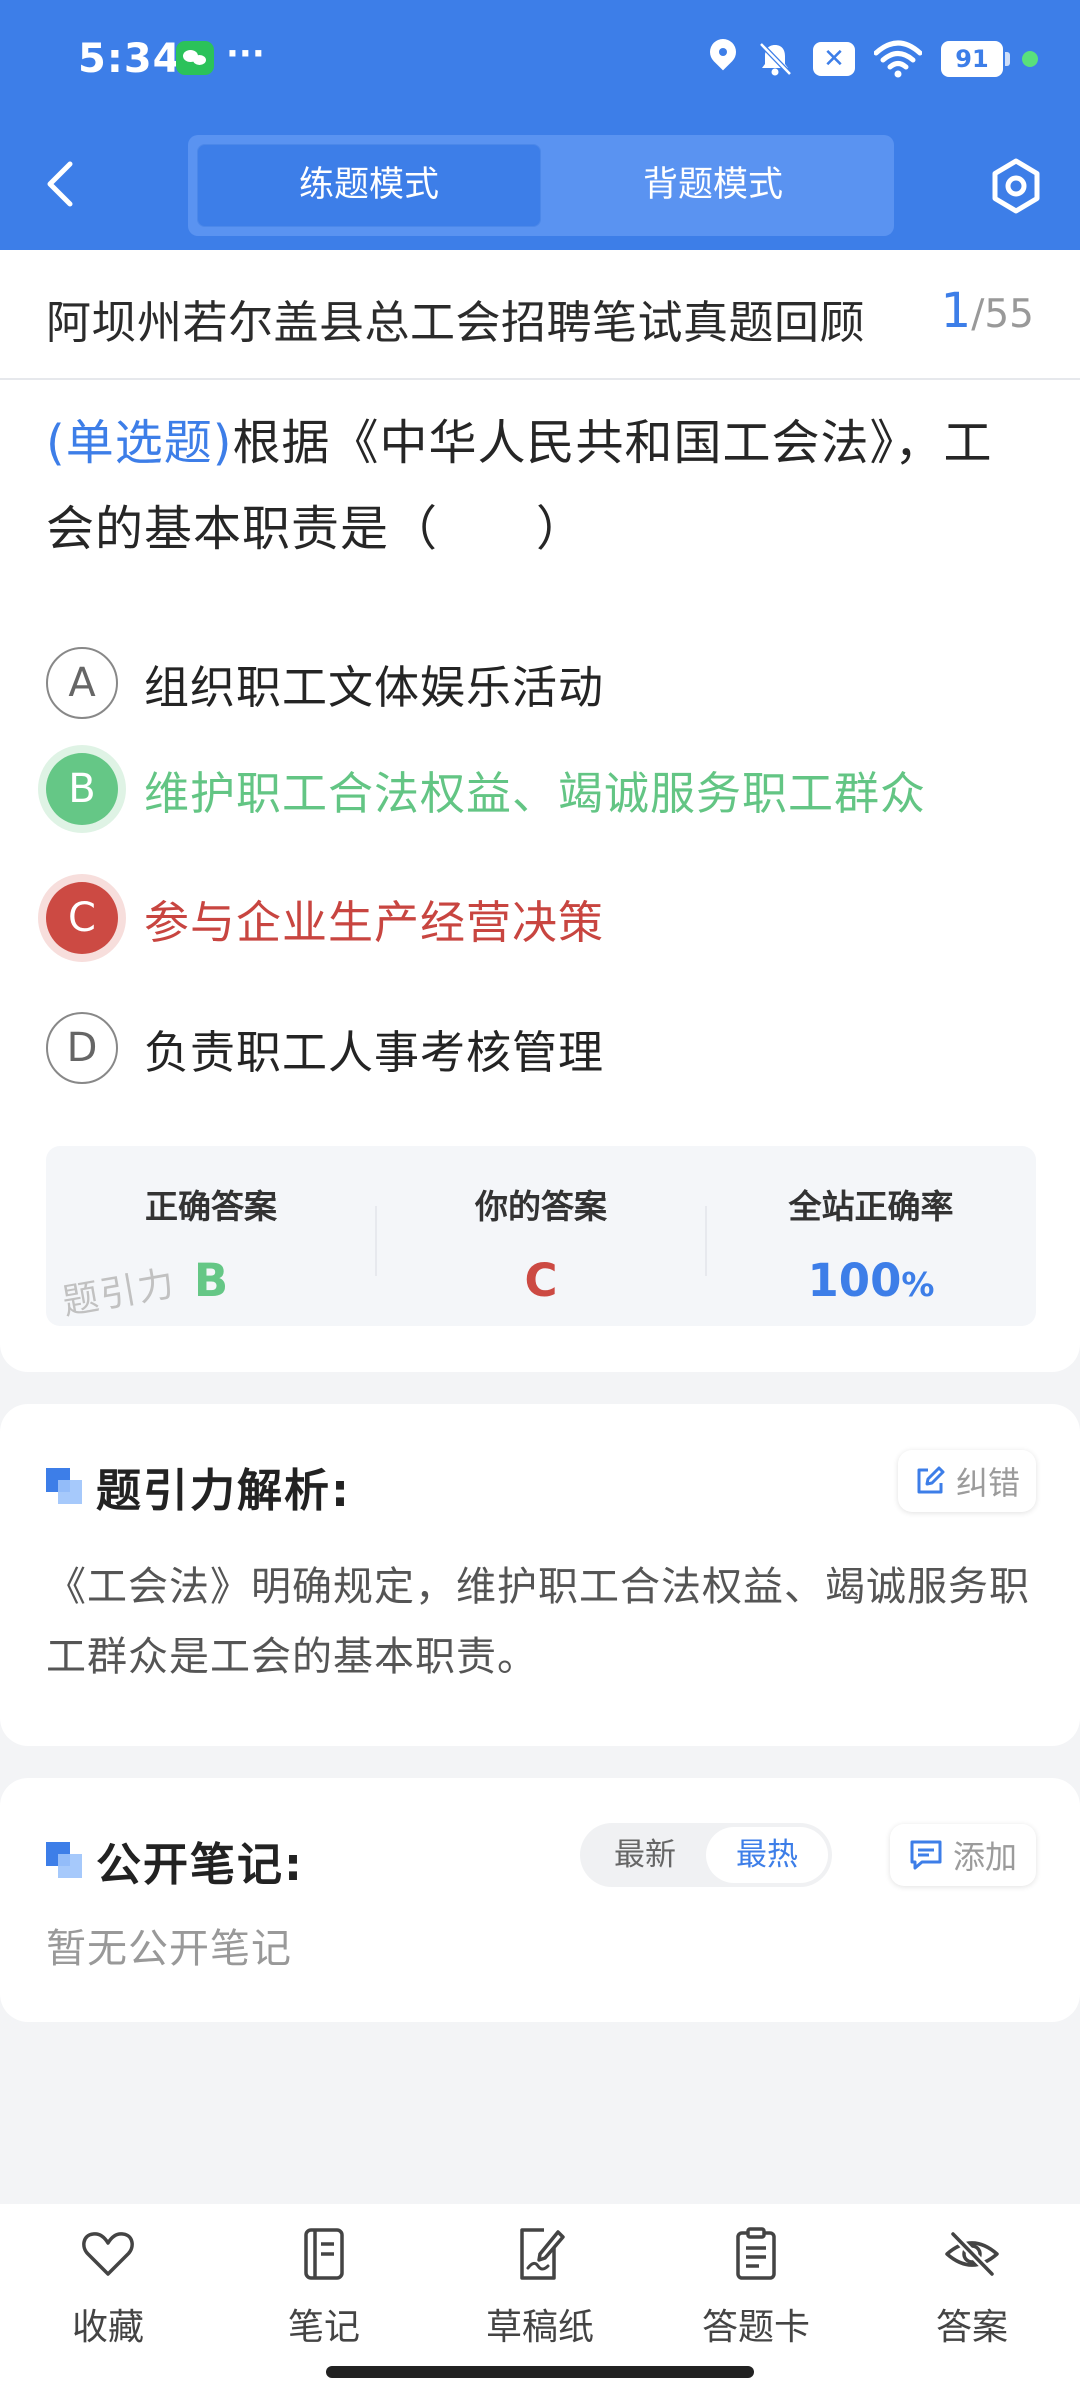 Image resolution: width=1080 pixels, height=2400 pixels. I want to click on option-letter: D, so click(82, 1048).